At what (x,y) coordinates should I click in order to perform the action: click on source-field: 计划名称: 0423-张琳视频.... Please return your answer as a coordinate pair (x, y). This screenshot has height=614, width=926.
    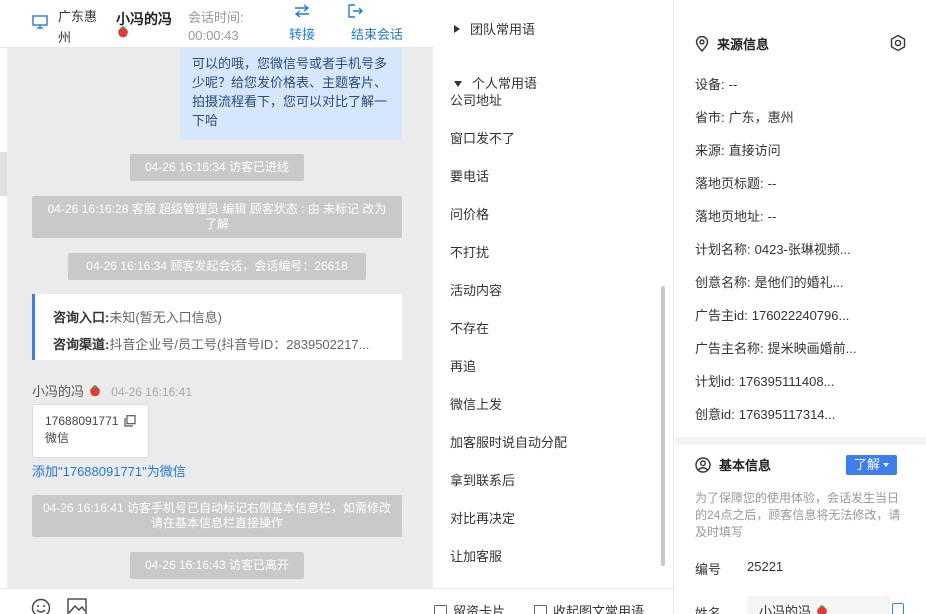
    Looking at the image, I should click on (807, 248).